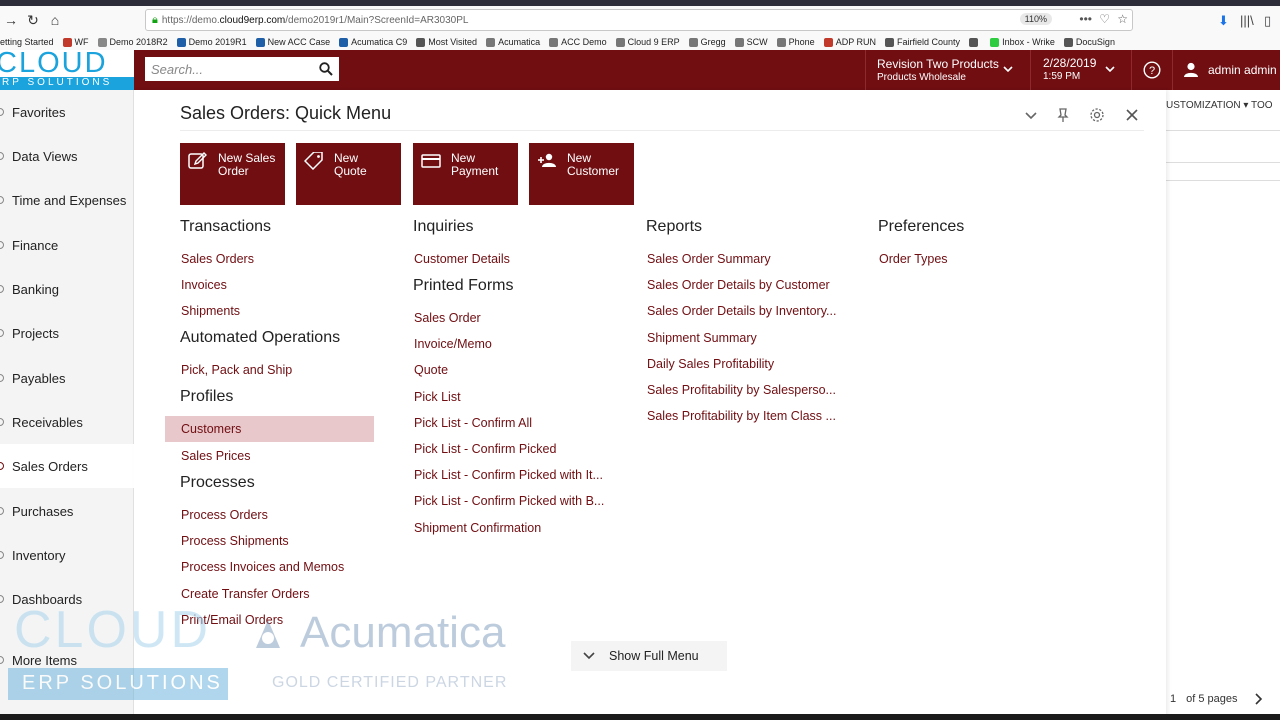 This screenshot has height=720, width=1280. I want to click on quick-menu-link: Process Invoices and Memos, so click(262, 567).